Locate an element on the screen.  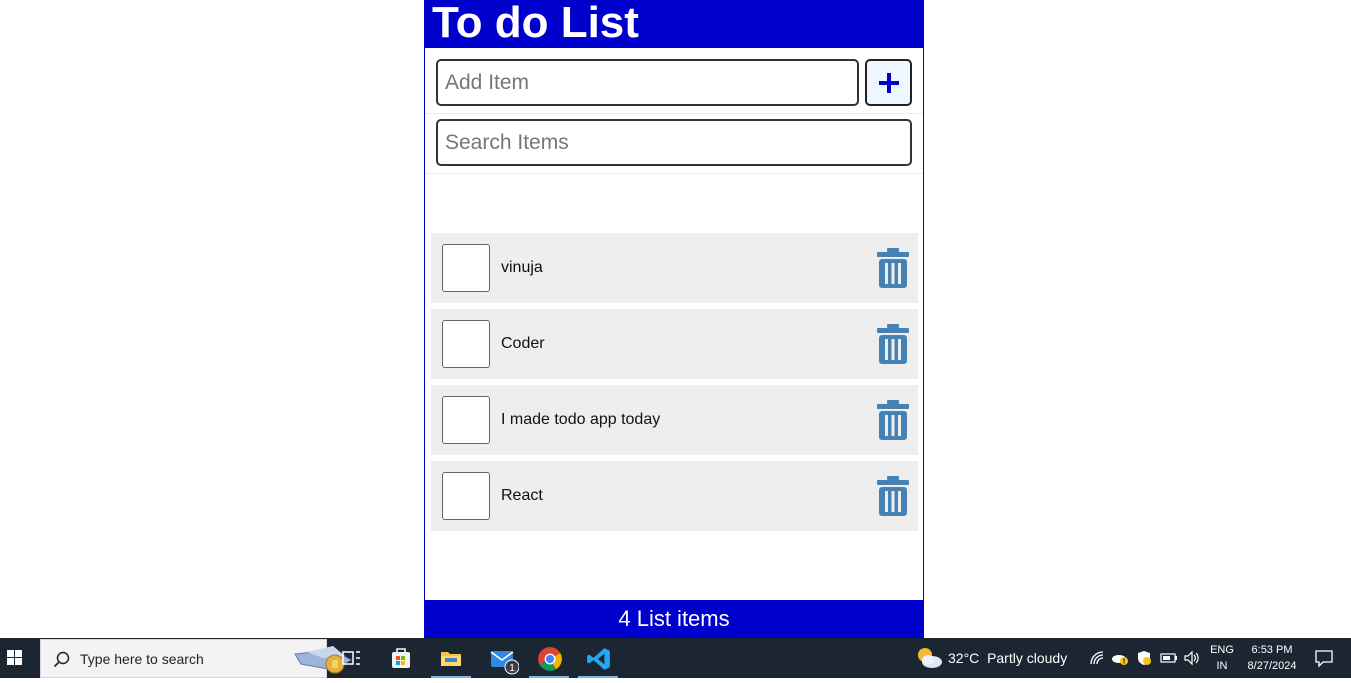
taskbar-search-box: Type here to search is located at coordinates (196, 658).